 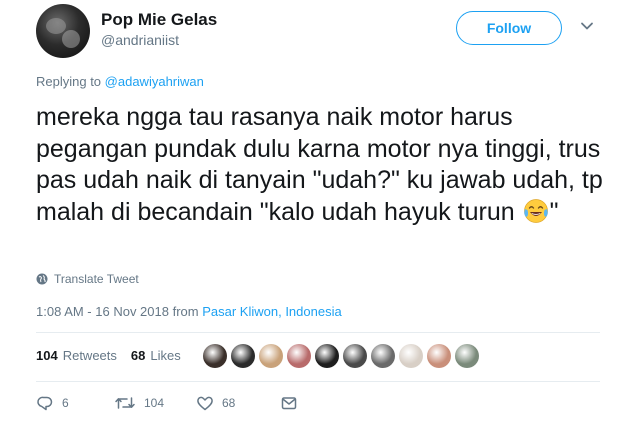 What do you see at coordinates (154, 81) in the screenshot?
I see `replying-handle-link: @adawiyahriwan` at bounding box center [154, 81].